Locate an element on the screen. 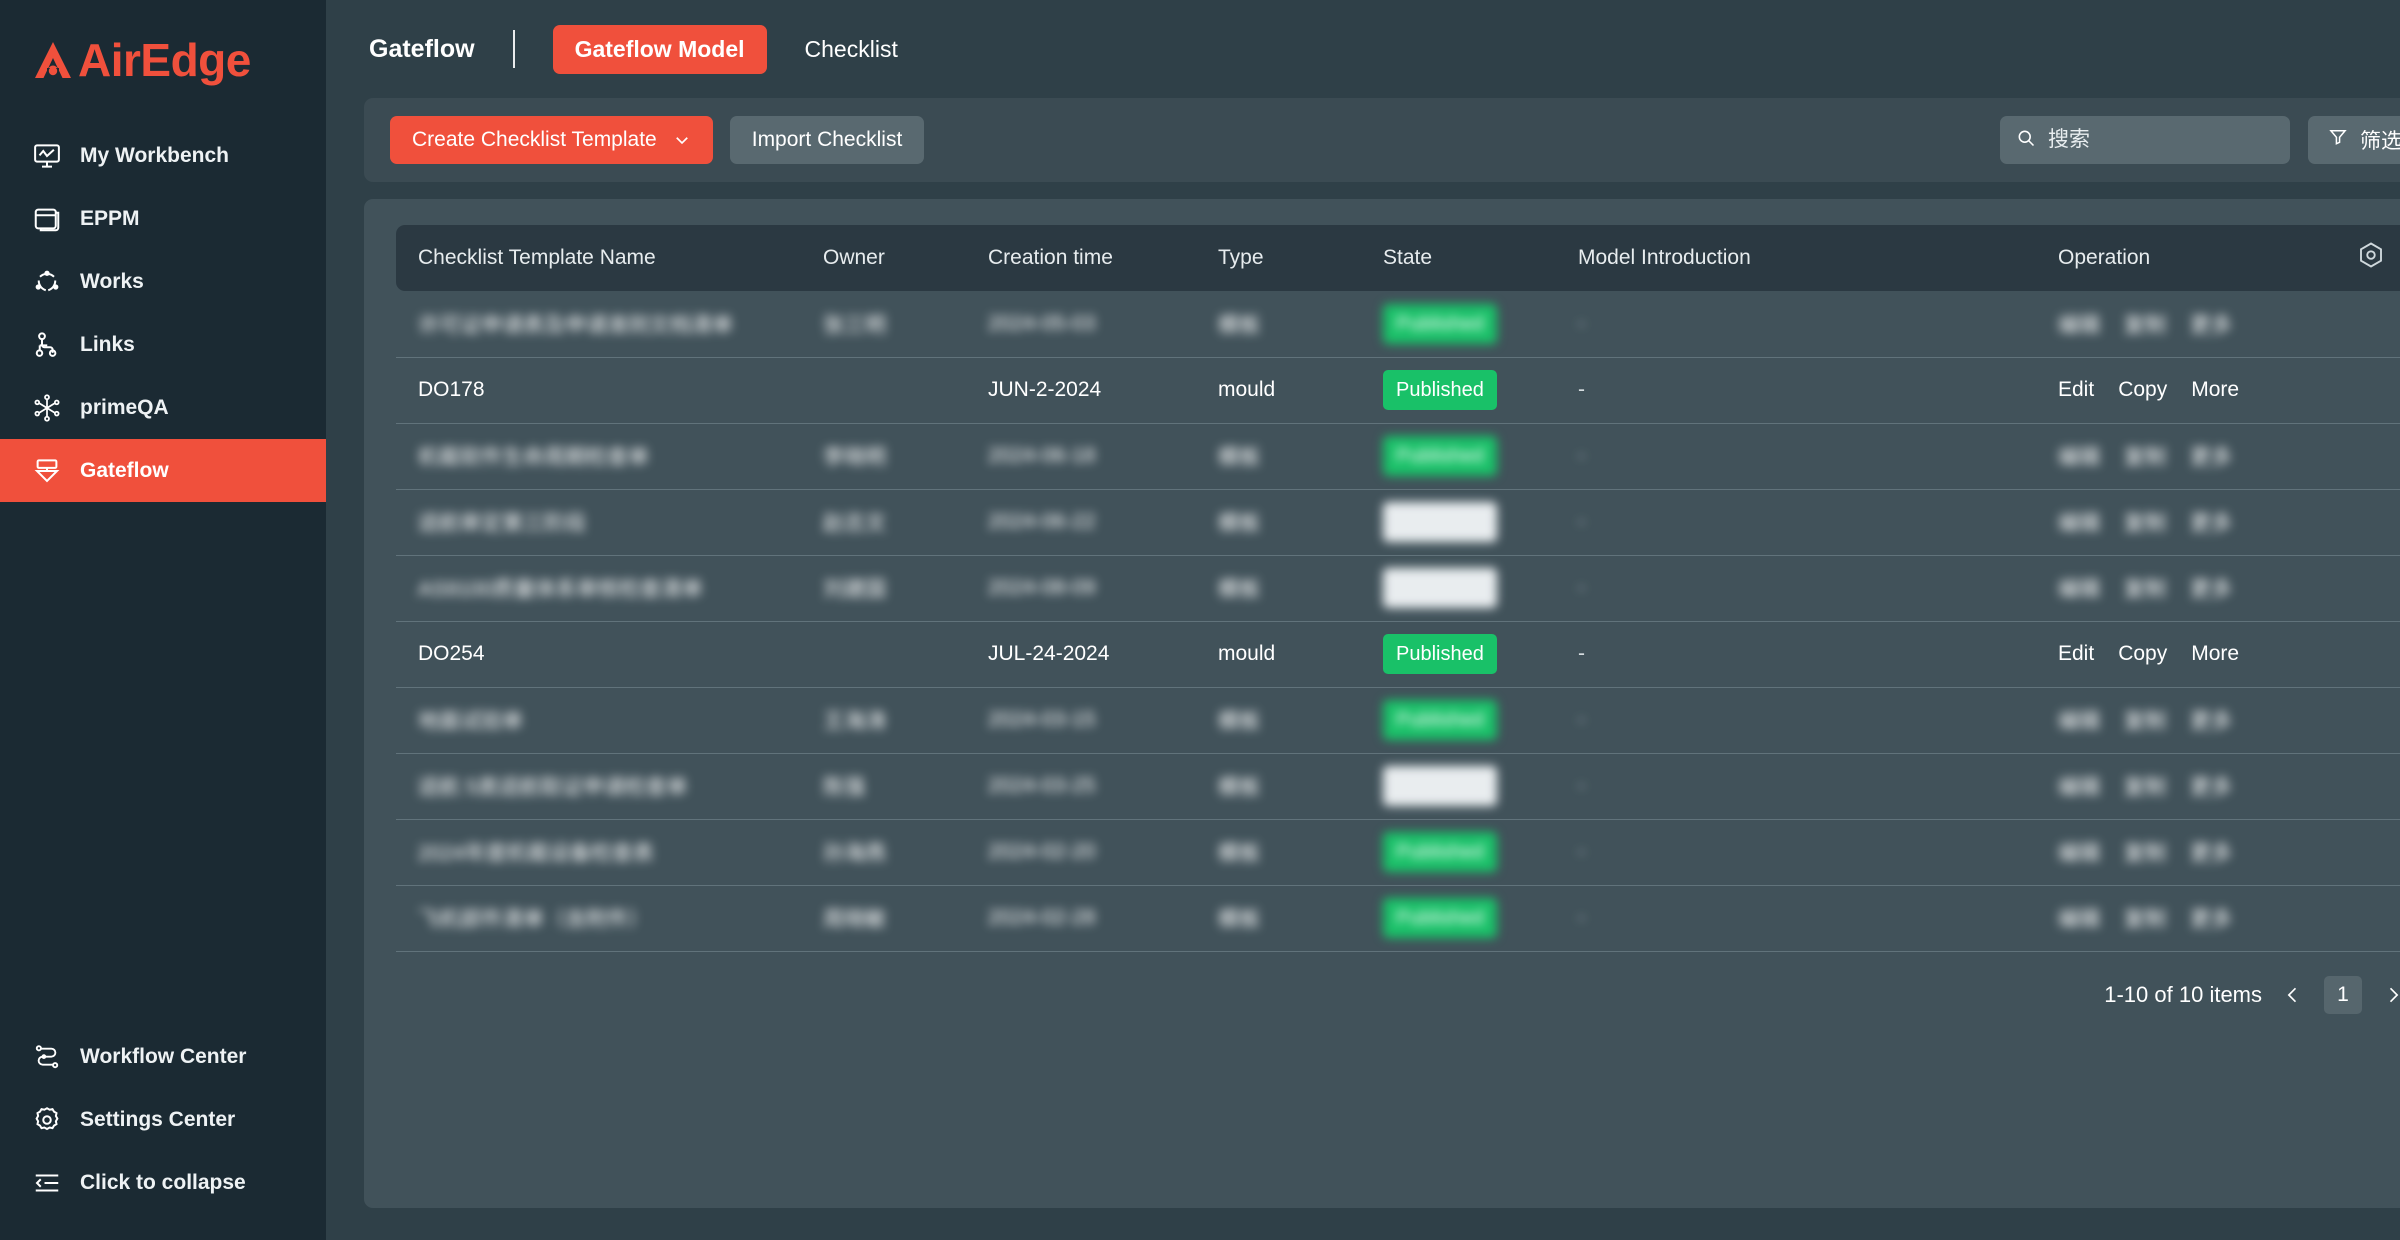  checklist-template-name: 地面试验单 is located at coordinates (470, 721).